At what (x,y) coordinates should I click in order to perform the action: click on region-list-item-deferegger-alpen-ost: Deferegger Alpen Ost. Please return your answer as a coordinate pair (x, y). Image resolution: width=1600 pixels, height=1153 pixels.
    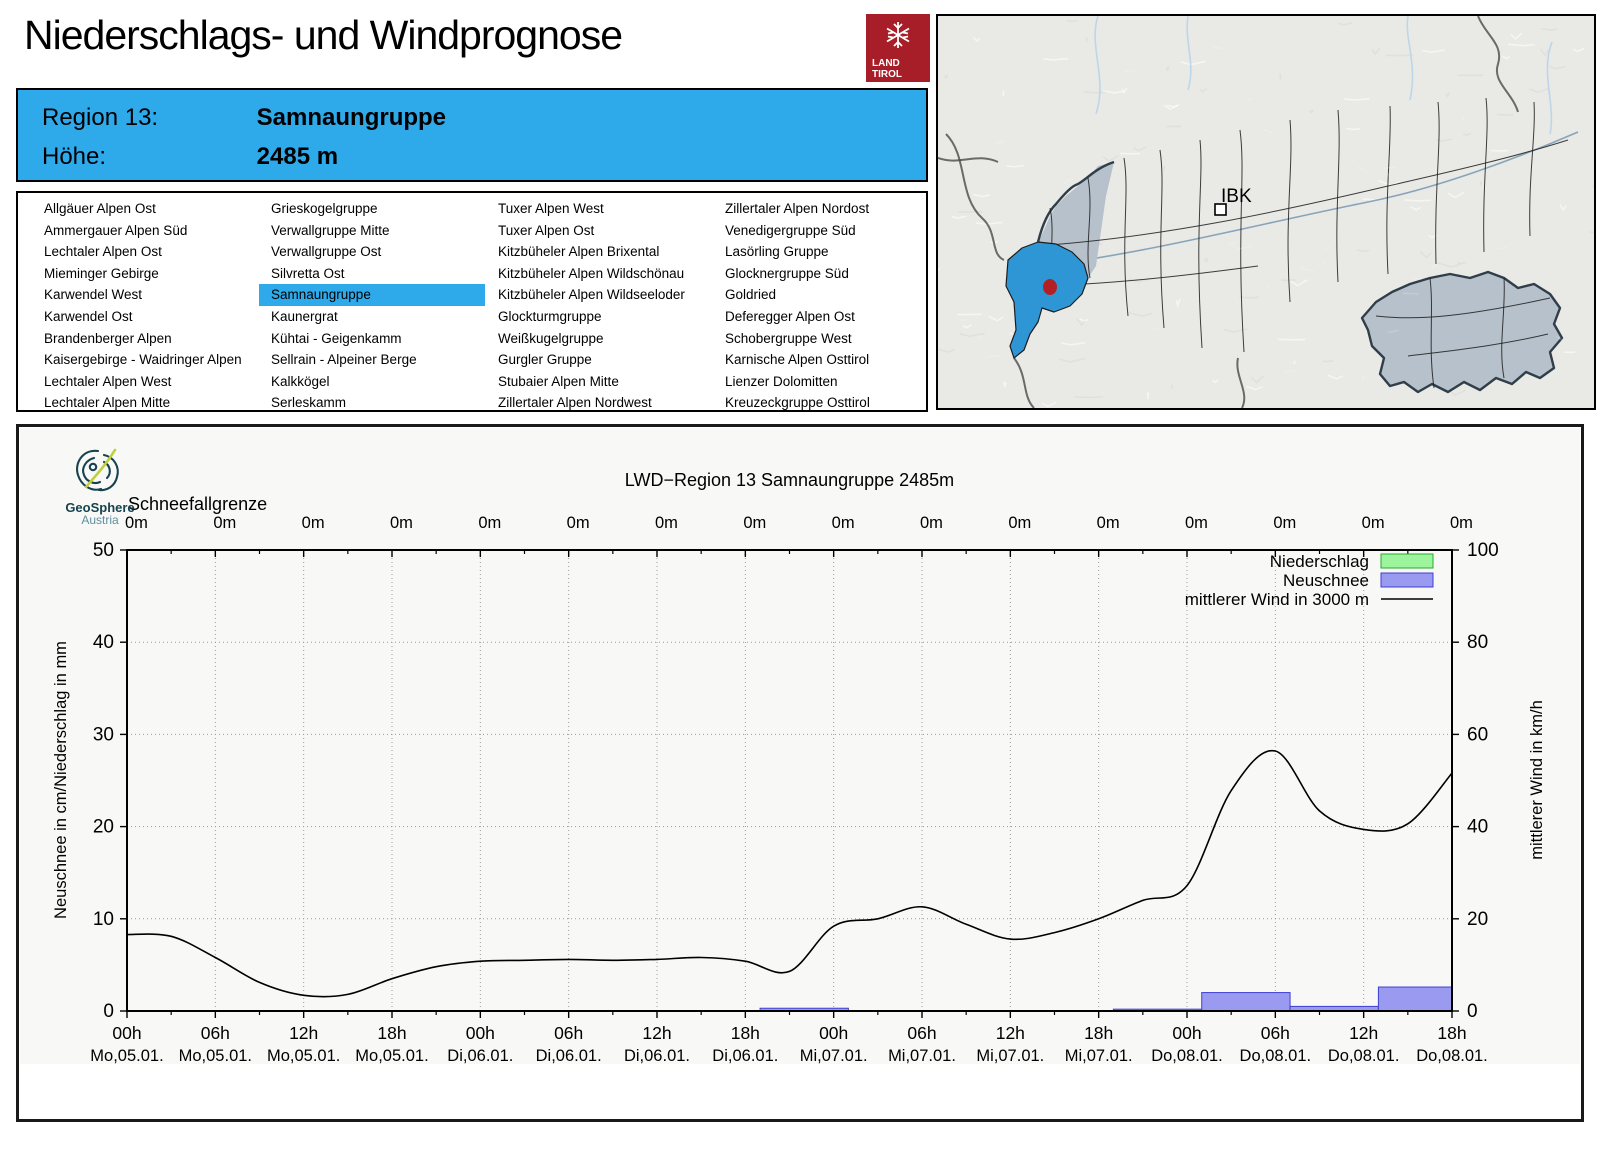
    Looking at the image, I should click on (826, 317).